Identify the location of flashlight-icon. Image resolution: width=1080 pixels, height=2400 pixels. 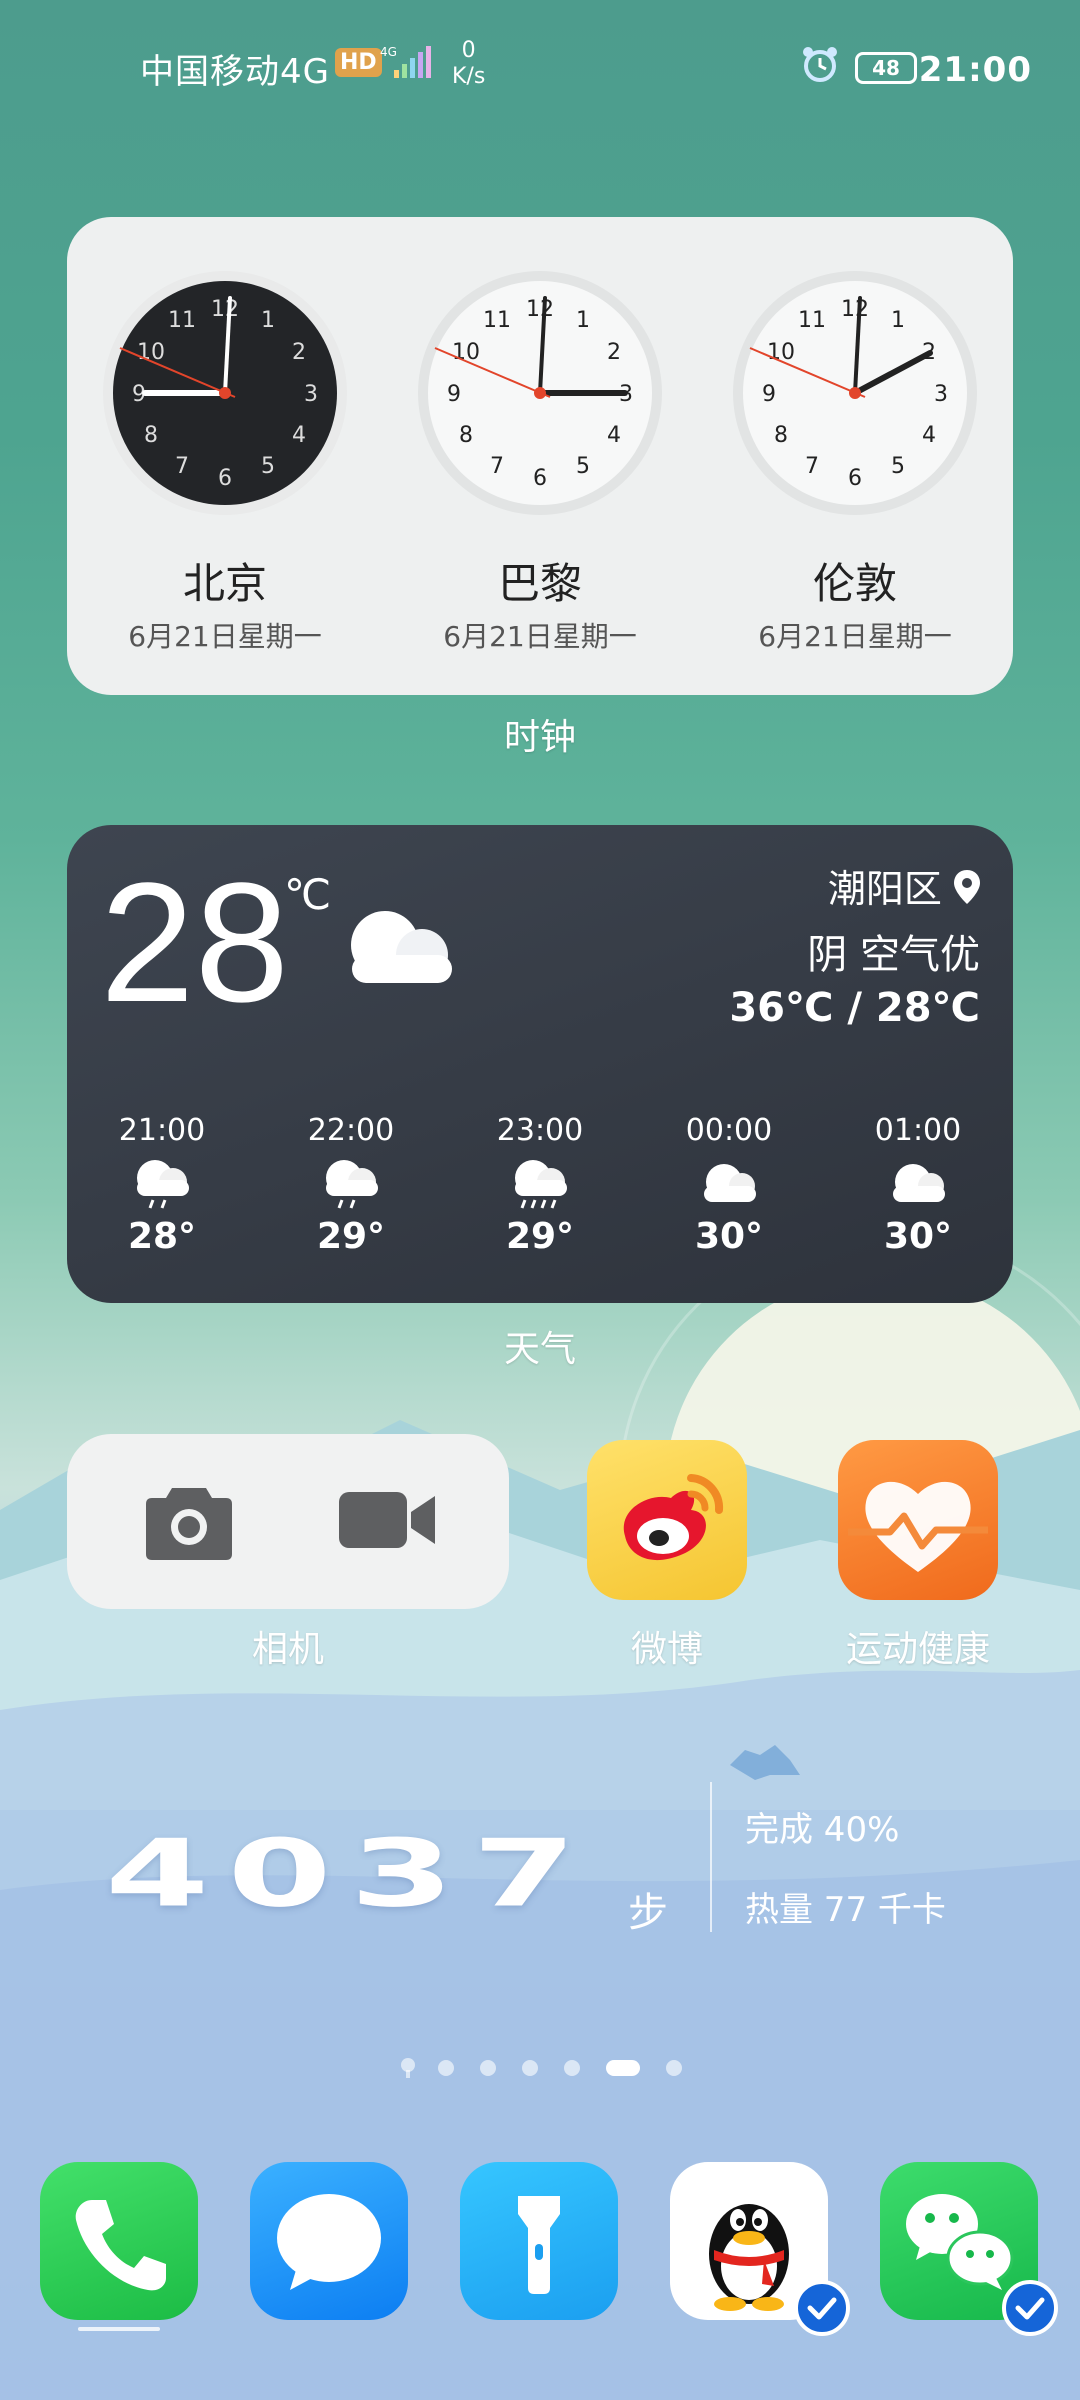
(539, 2245).